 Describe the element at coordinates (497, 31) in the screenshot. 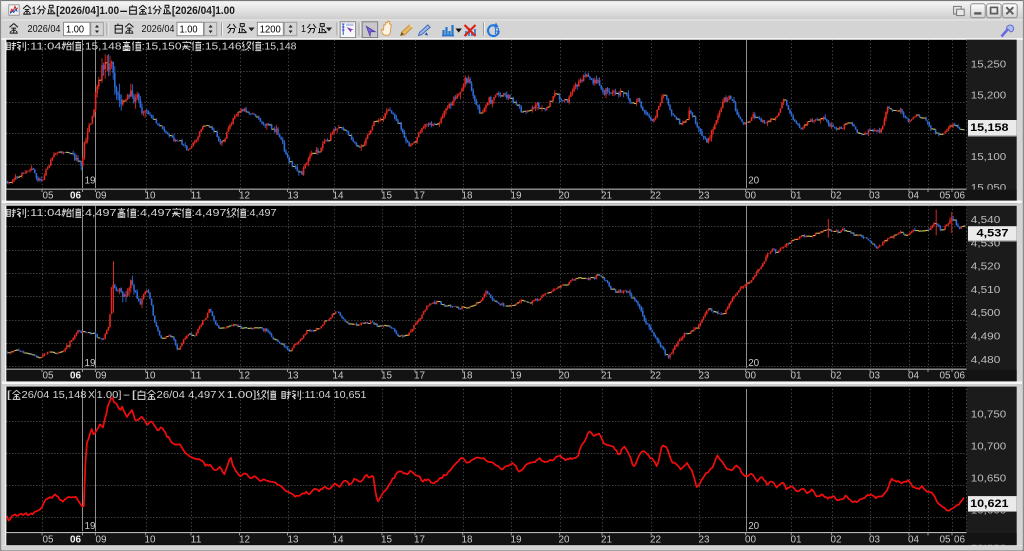

I see `svg-text: R` at that location.